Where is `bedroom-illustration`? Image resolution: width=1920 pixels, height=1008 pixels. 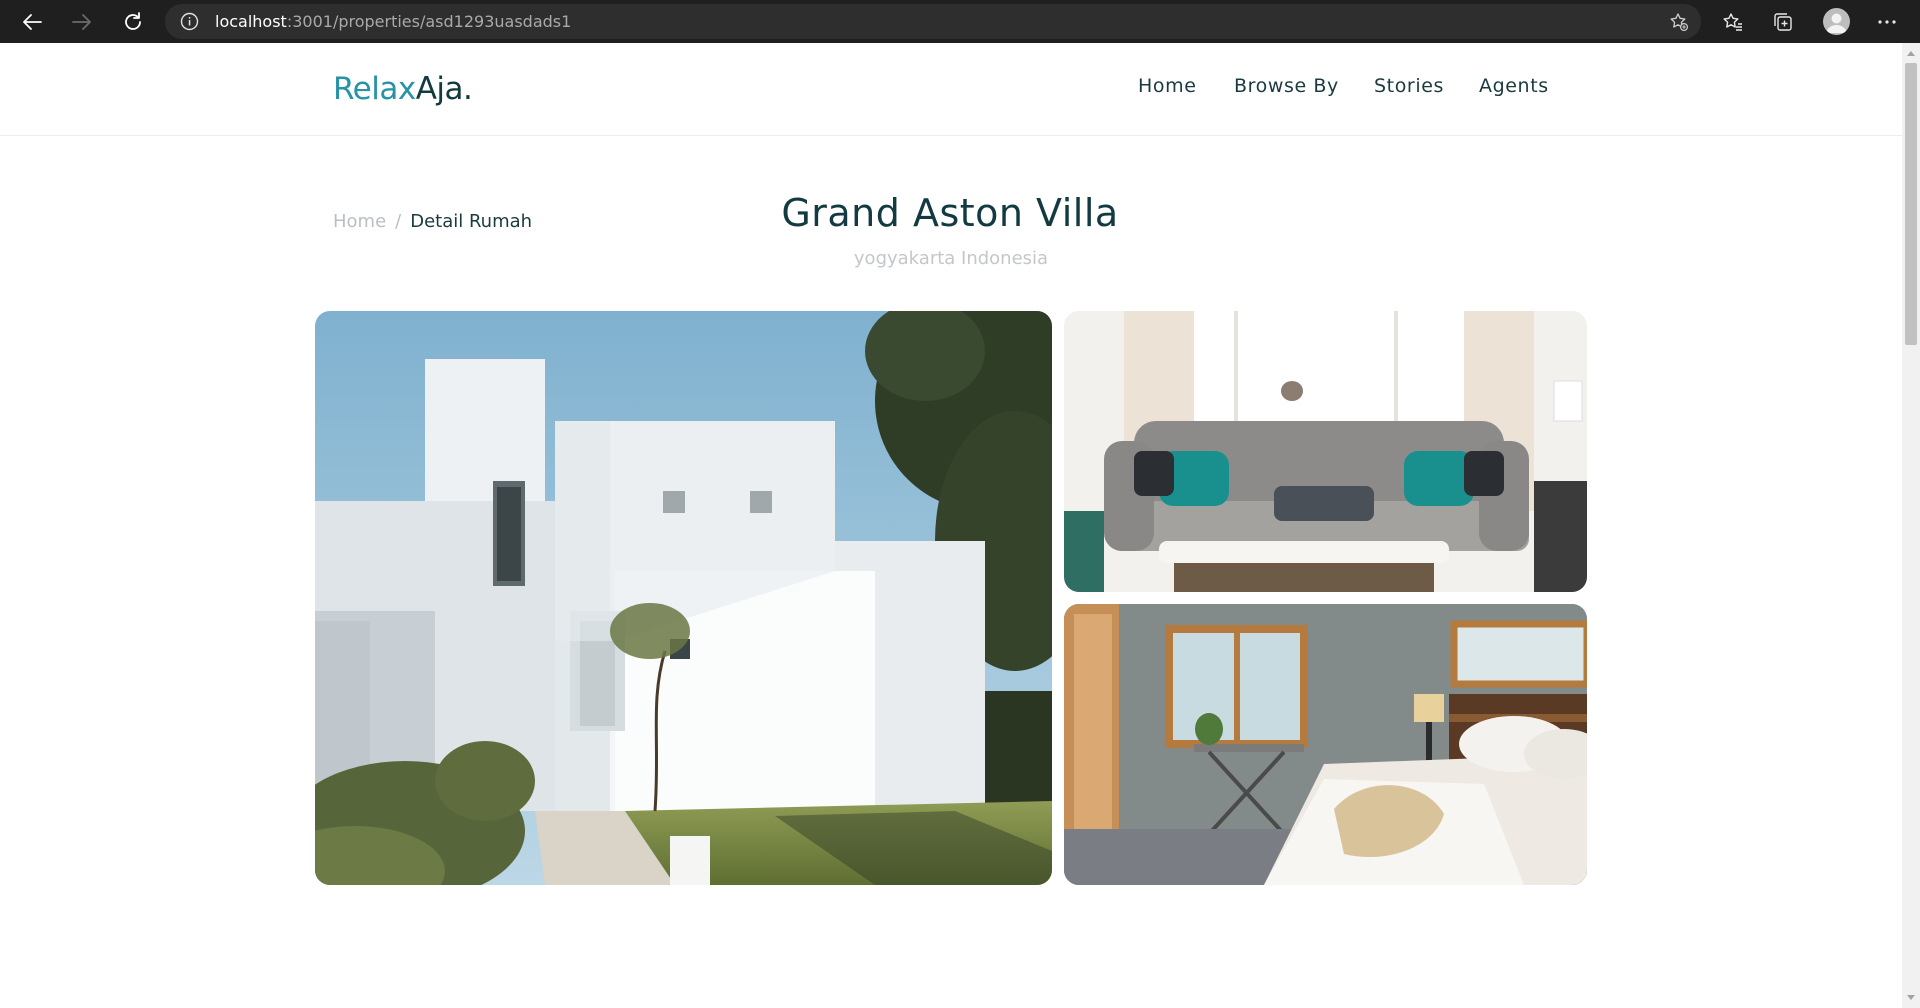
bedroom-illustration is located at coordinates (1325, 744).